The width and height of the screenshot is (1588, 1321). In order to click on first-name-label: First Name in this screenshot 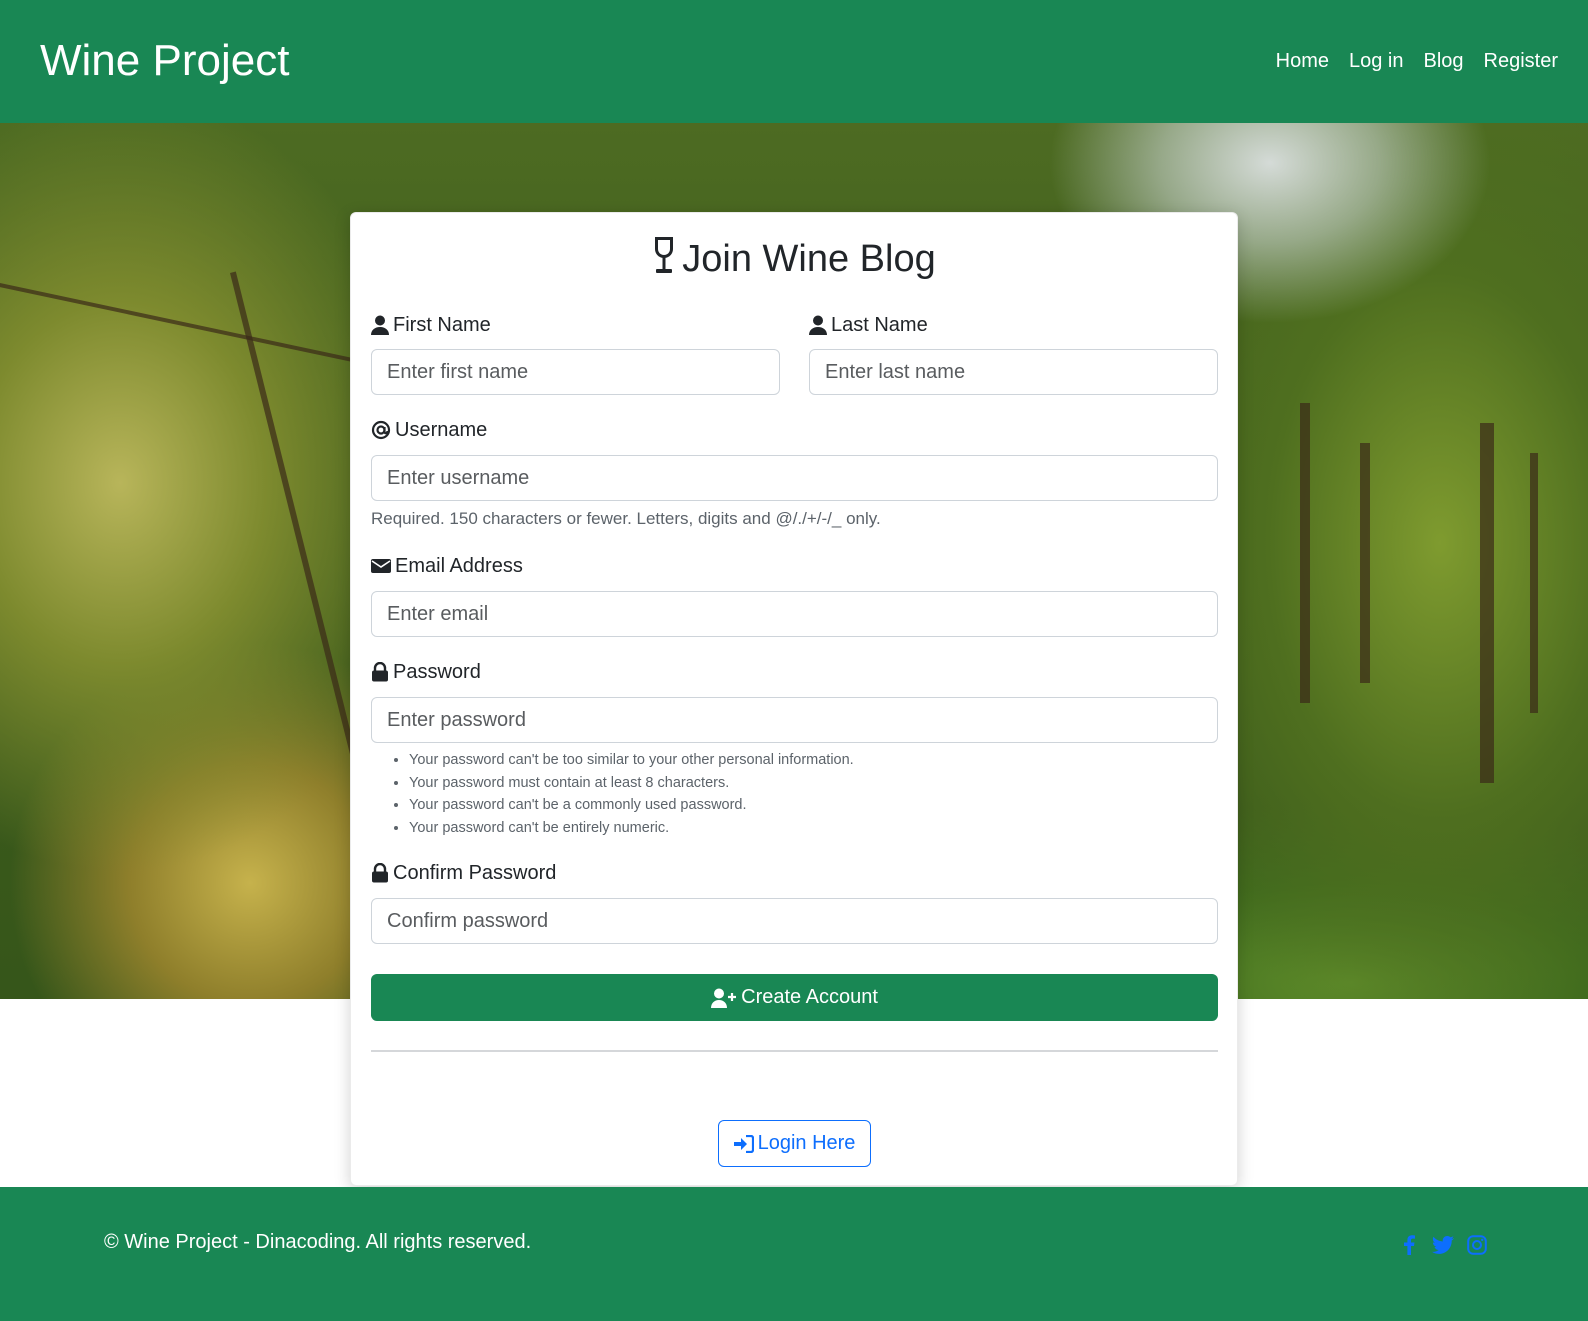, I will do `click(431, 325)`.